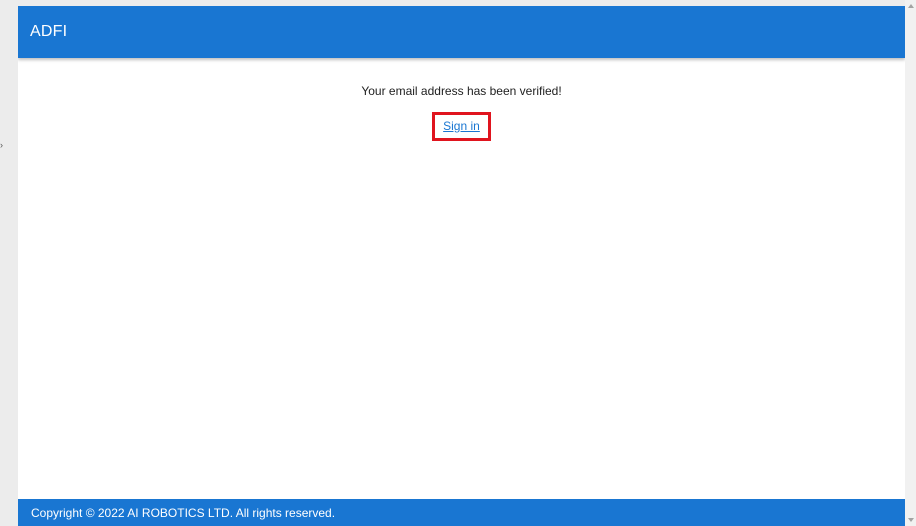 This screenshot has height=526, width=916. I want to click on vertical-scrollbar, so click(910, 263).